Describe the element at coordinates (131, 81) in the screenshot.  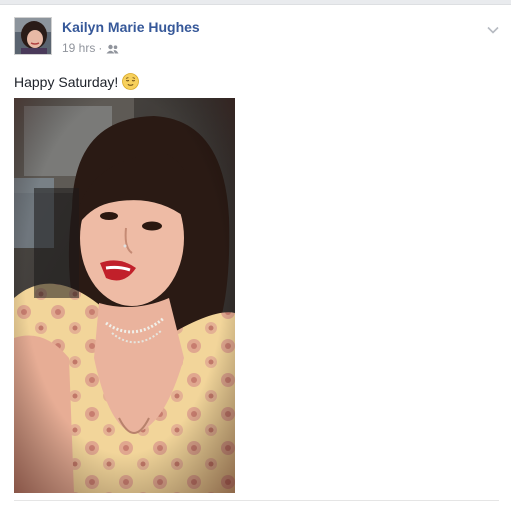
I see `relieved-face-emoji-icon` at that location.